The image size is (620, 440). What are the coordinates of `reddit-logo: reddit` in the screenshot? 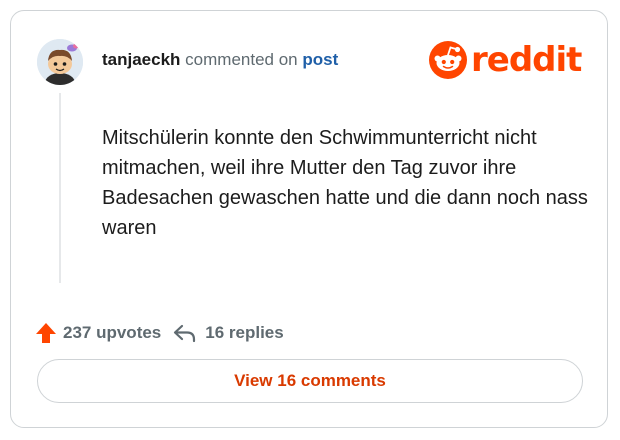 It's located at (505, 60).